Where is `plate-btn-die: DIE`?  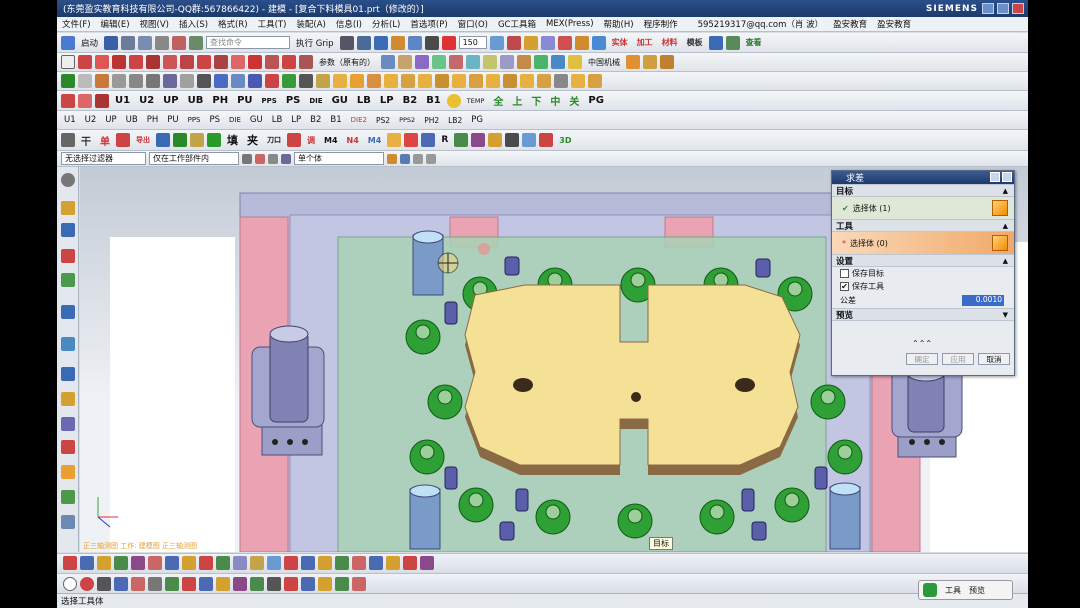
plate-btn-die: DIE is located at coordinates (315, 101).